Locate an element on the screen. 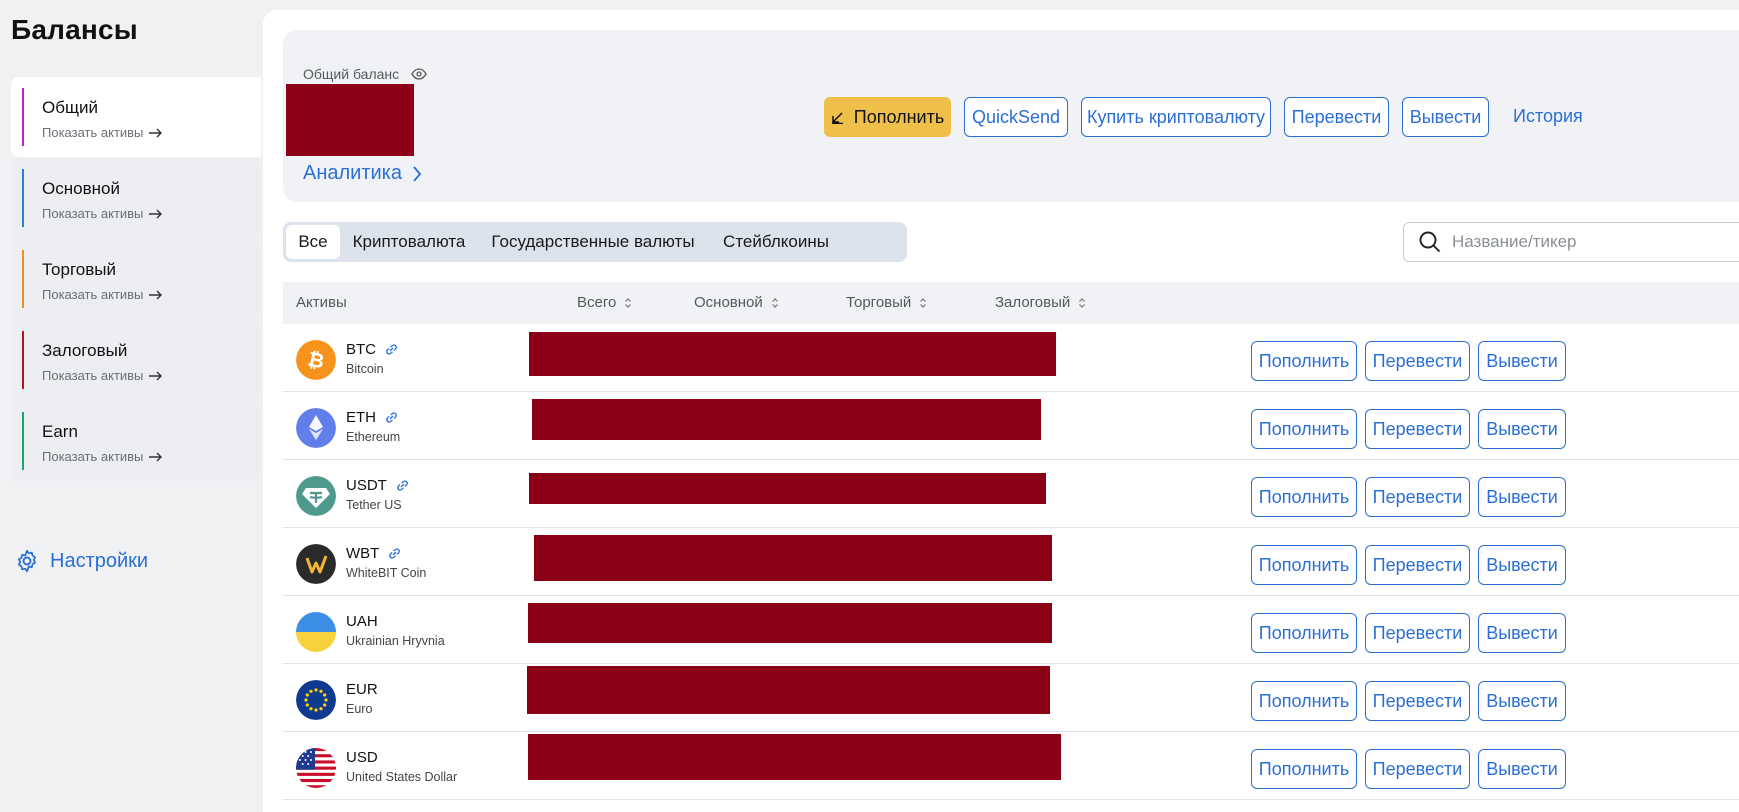 Image resolution: width=1739 pixels, height=812 pixels. column-main: Основной is located at coordinates (736, 302).